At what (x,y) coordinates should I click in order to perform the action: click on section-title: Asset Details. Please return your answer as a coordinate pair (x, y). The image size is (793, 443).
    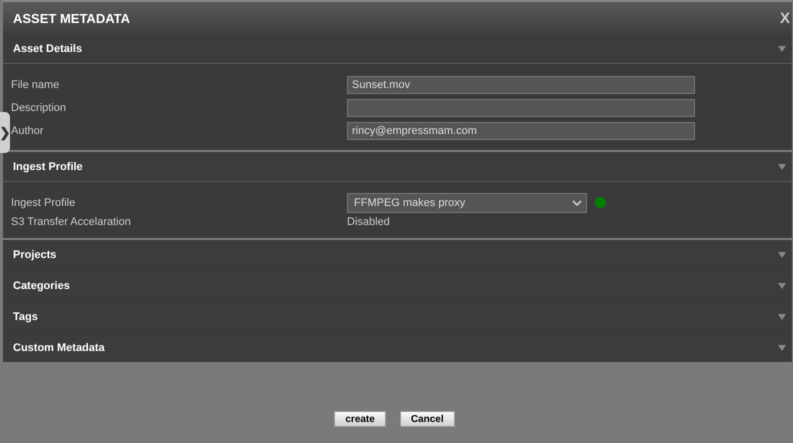
    Looking at the image, I should click on (47, 48).